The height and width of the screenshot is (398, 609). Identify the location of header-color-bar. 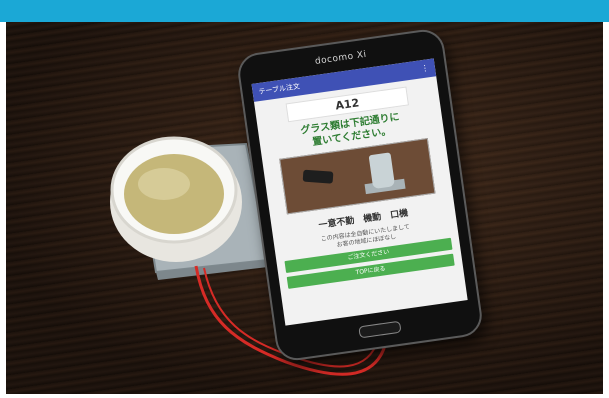
(304, 11).